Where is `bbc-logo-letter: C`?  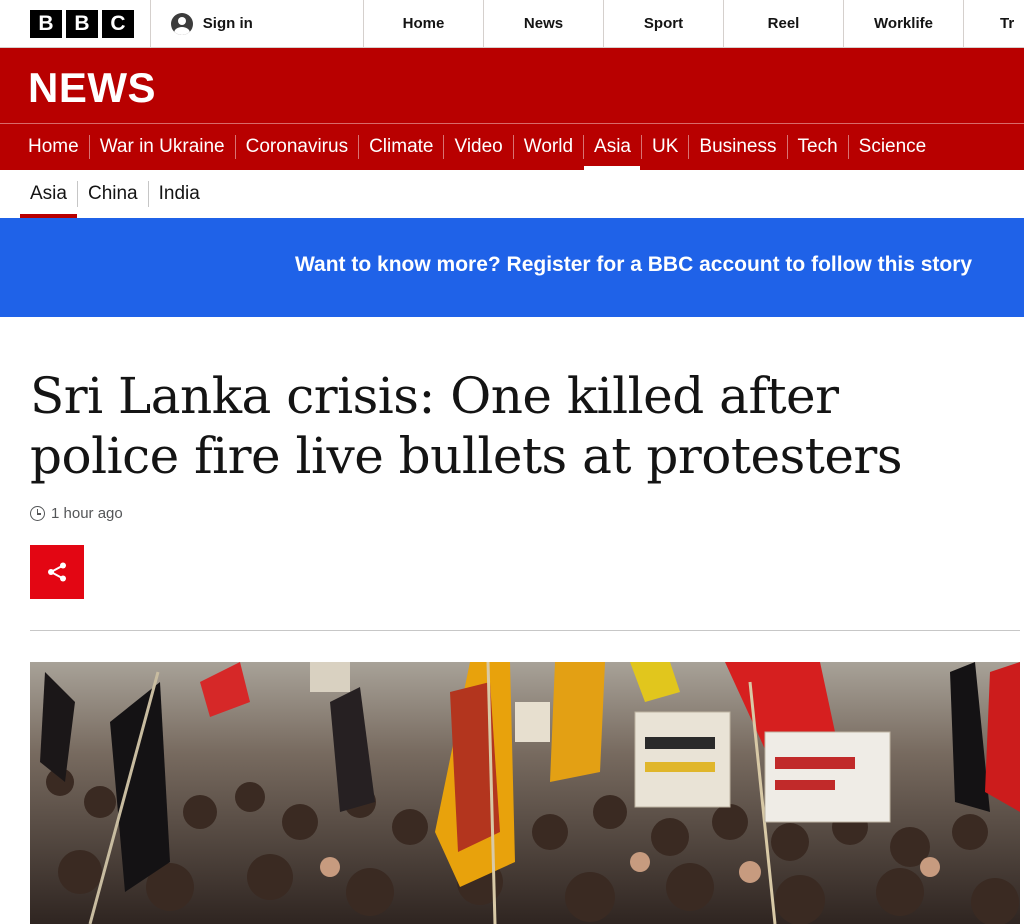 bbc-logo-letter: C is located at coordinates (118, 23).